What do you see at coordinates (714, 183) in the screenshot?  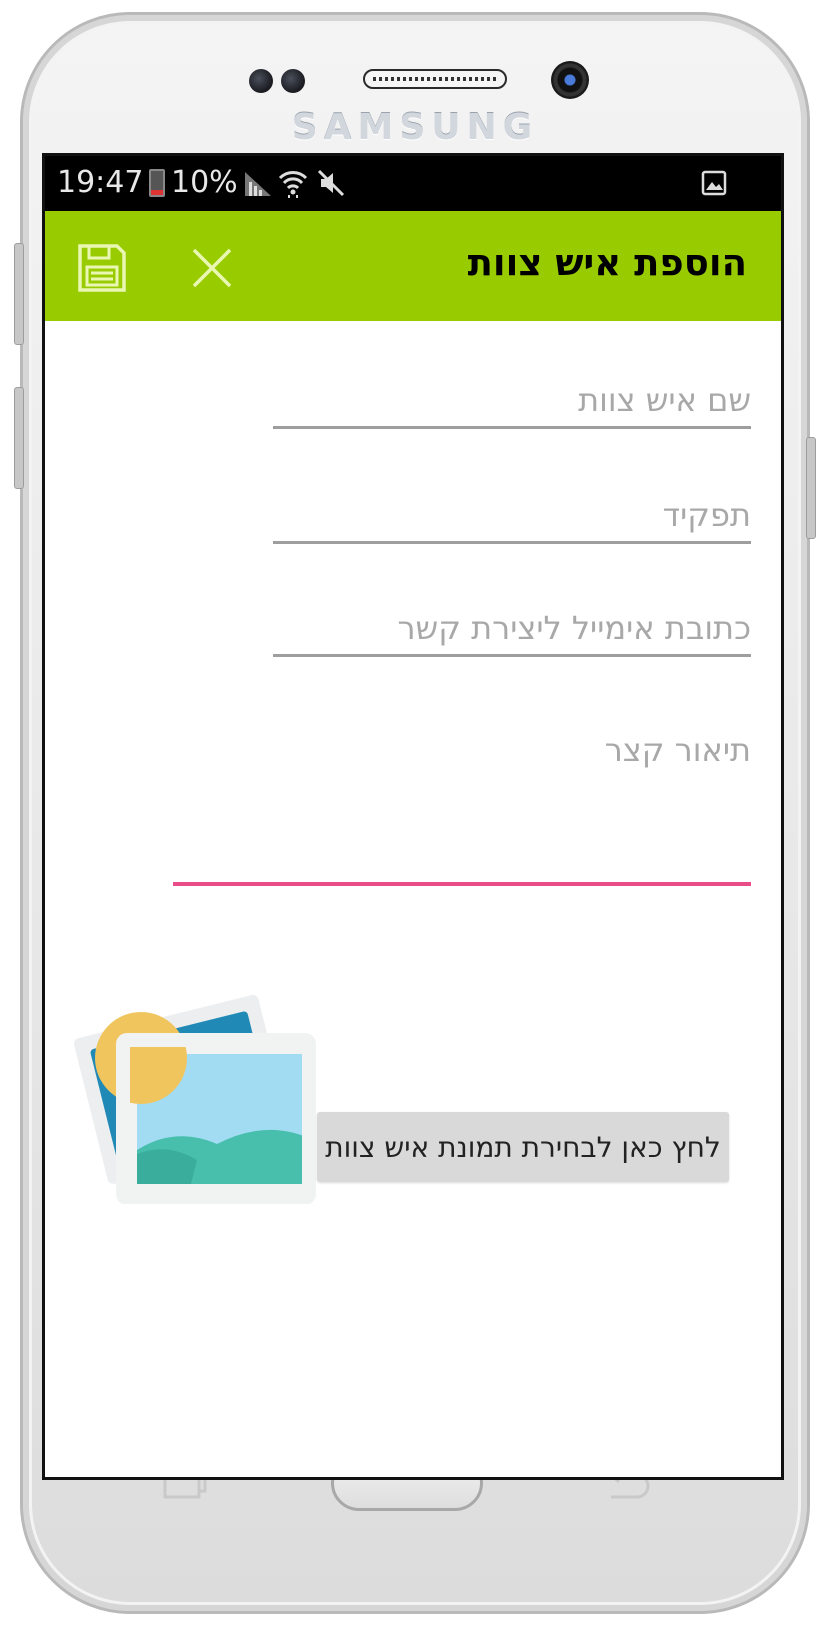 I see `gallery-notification-icon` at bounding box center [714, 183].